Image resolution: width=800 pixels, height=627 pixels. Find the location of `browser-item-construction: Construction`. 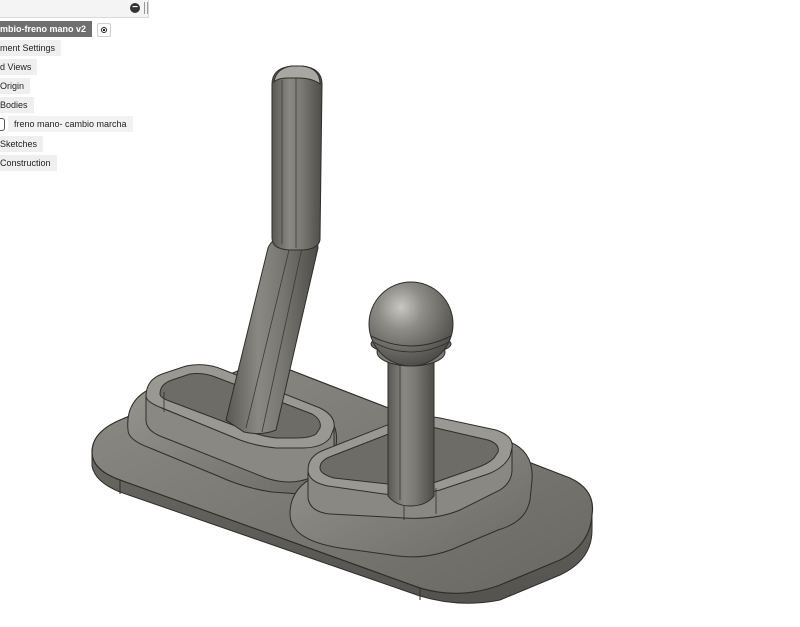

browser-item-construction: Construction is located at coordinates (28, 163).